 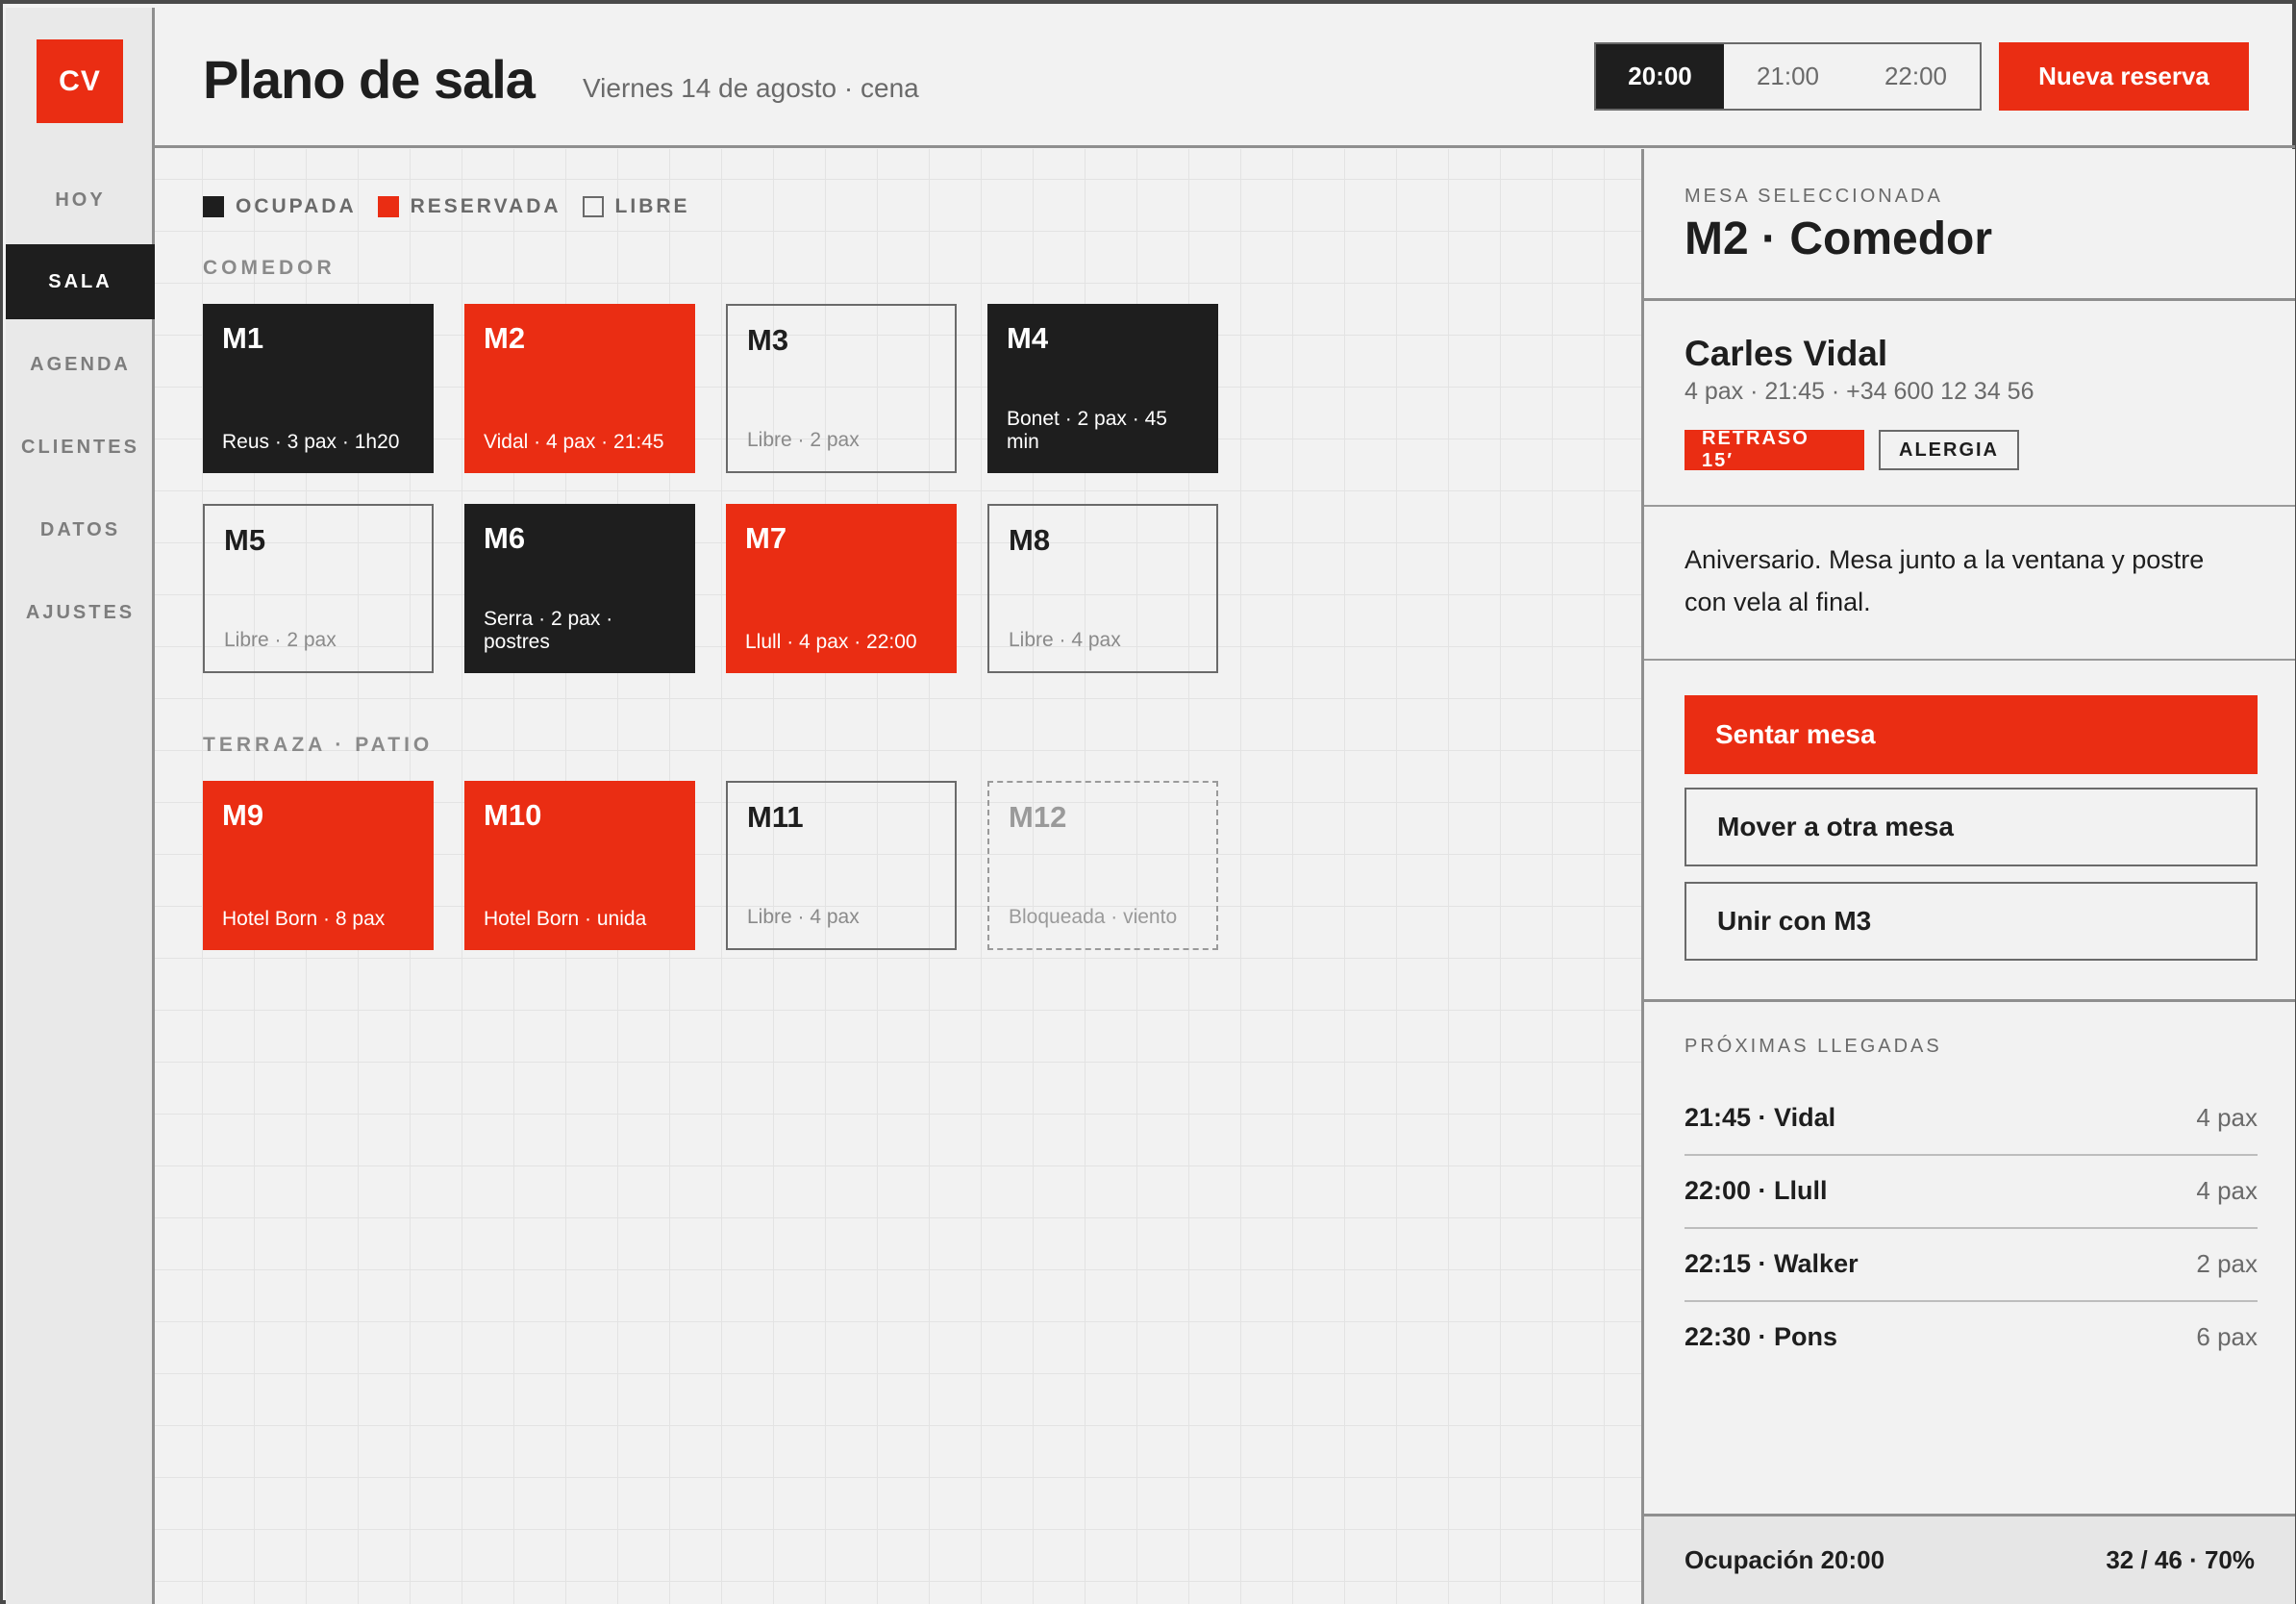 What do you see at coordinates (1971, 1117) in the screenshot?
I see `arrival-row: 21:45 · Vidal 4 pax` at bounding box center [1971, 1117].